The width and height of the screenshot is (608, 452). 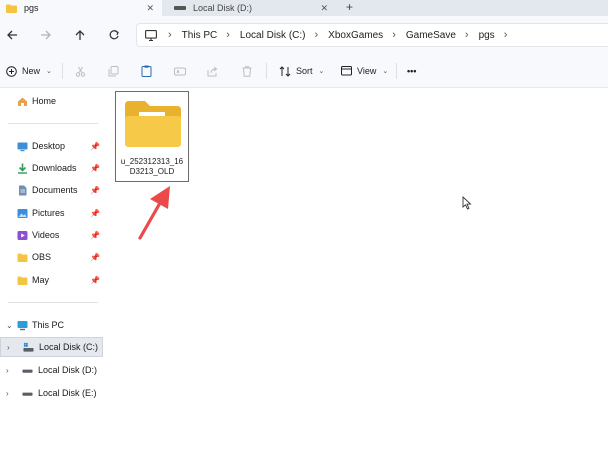 What do you see at coordinates (80, 35) in the screenshot?
I see `up-button` at bounding box center [80, 35].